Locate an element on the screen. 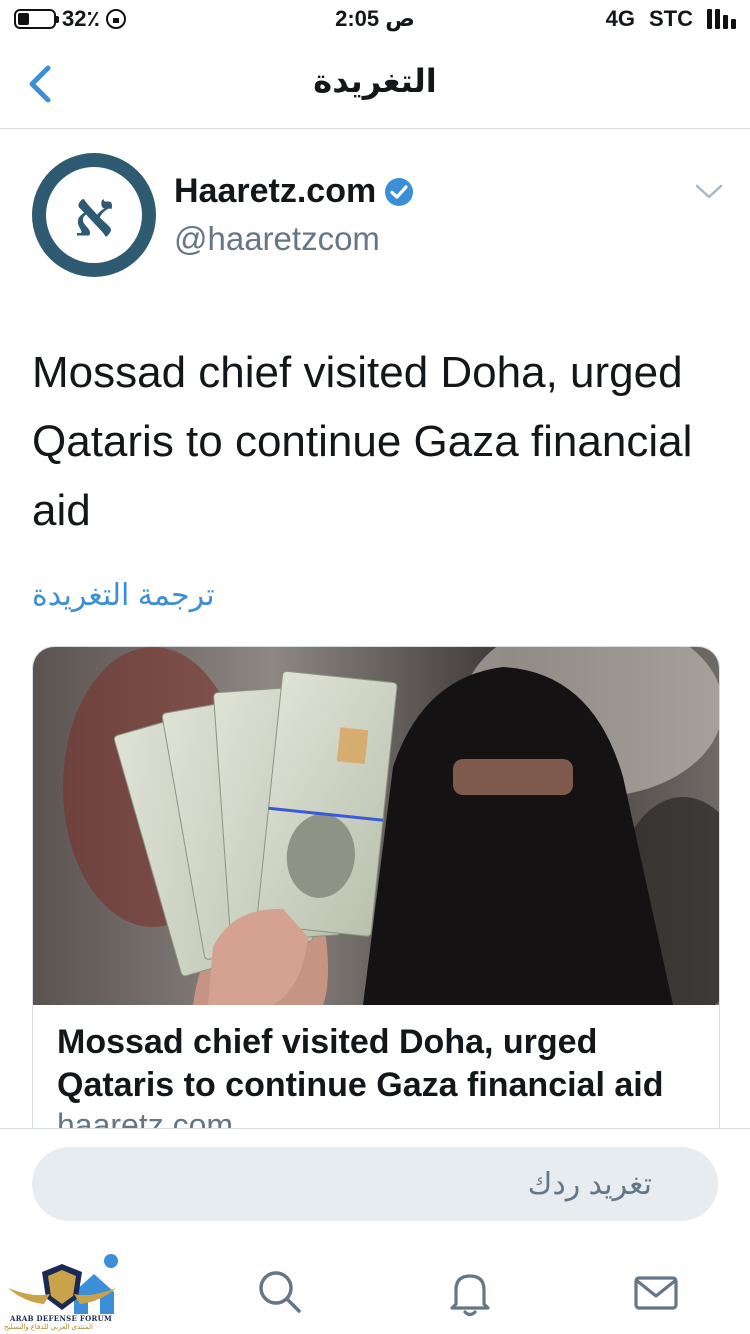 This screenshot has height=1334, width=750. avatar-logo: א is located at coordinates (94, 214).